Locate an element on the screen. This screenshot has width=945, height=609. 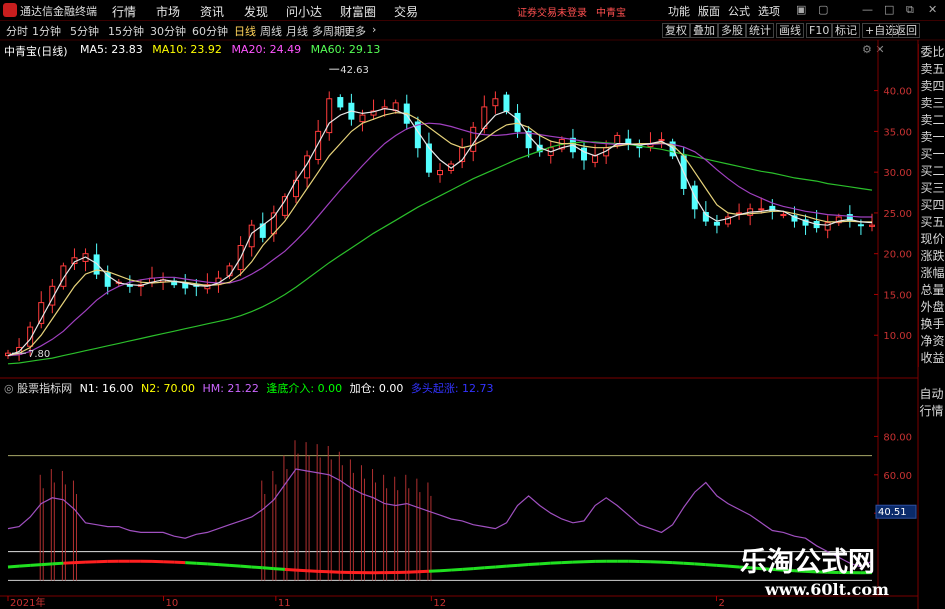
price-axis-label: 25.00 is located at coordinates (897, 214).